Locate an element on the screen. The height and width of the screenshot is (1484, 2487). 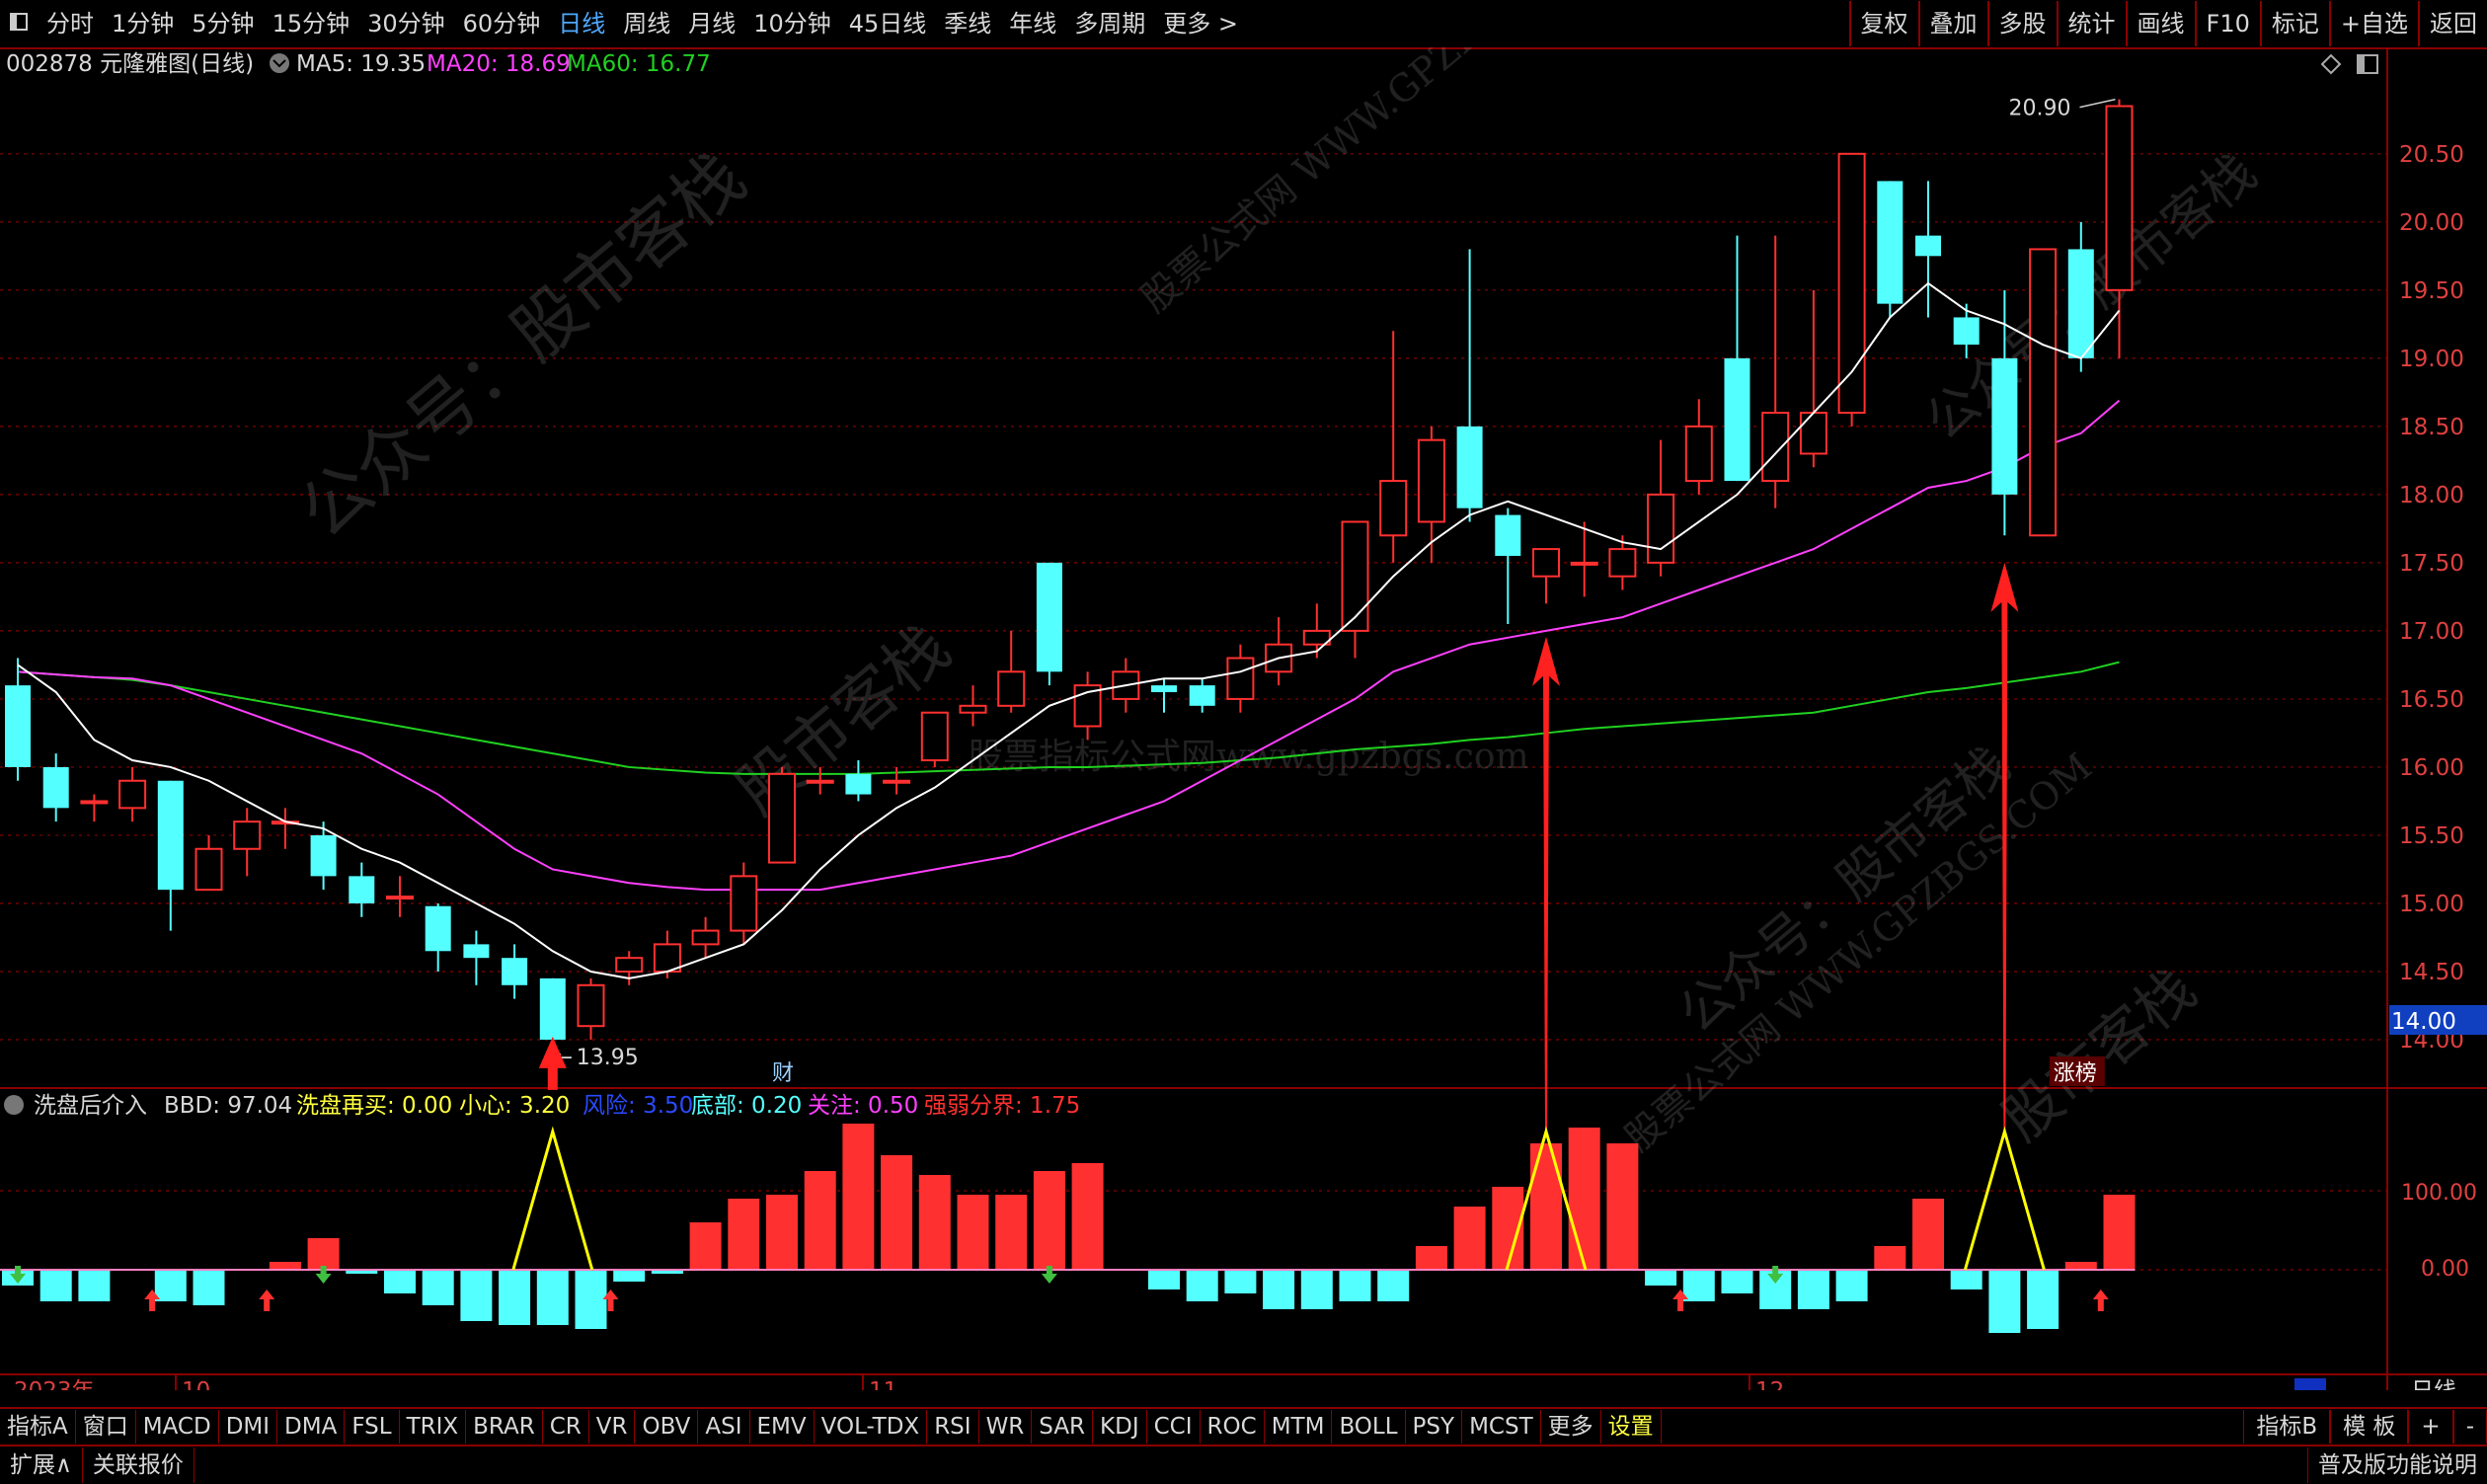
period-button: 10分钟 is located at coordinates (792, 24).